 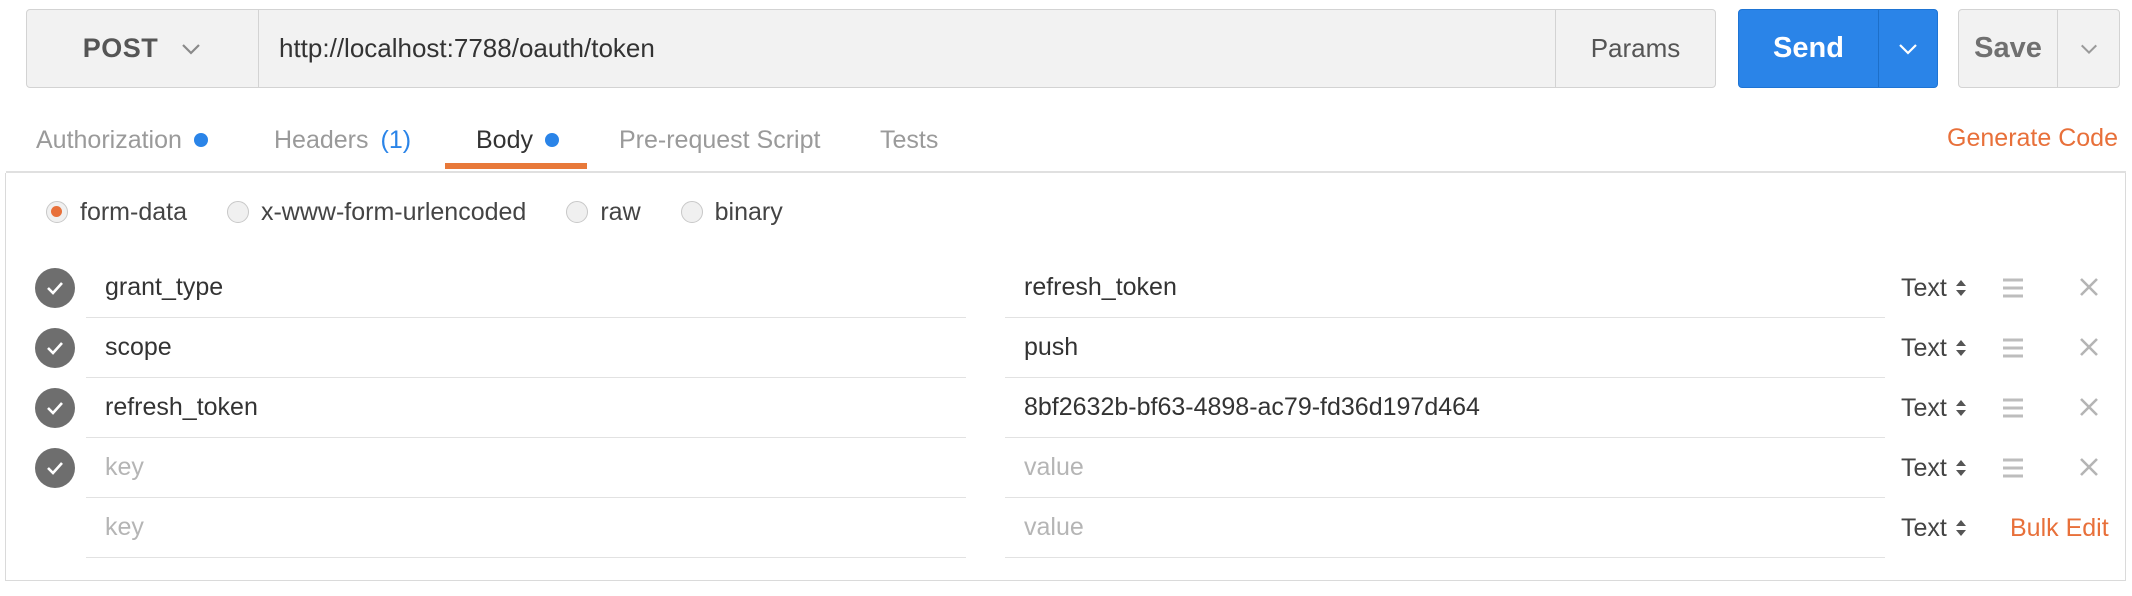 What do you see at coordinates (504, 139) in the screenshot?
I see `tab-label: Body` at bounding box center [504, 139].